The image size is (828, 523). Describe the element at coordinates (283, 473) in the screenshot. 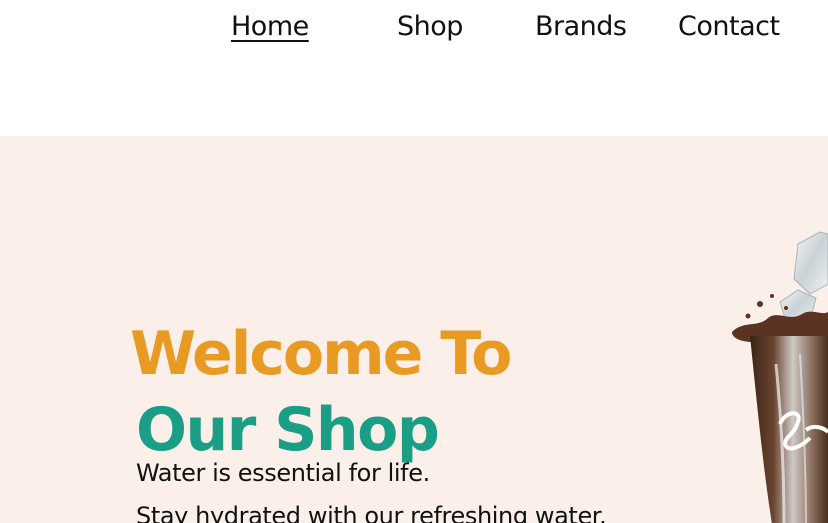

I see `hero-subtitle-line-1: Water is essential for life.` at that location.